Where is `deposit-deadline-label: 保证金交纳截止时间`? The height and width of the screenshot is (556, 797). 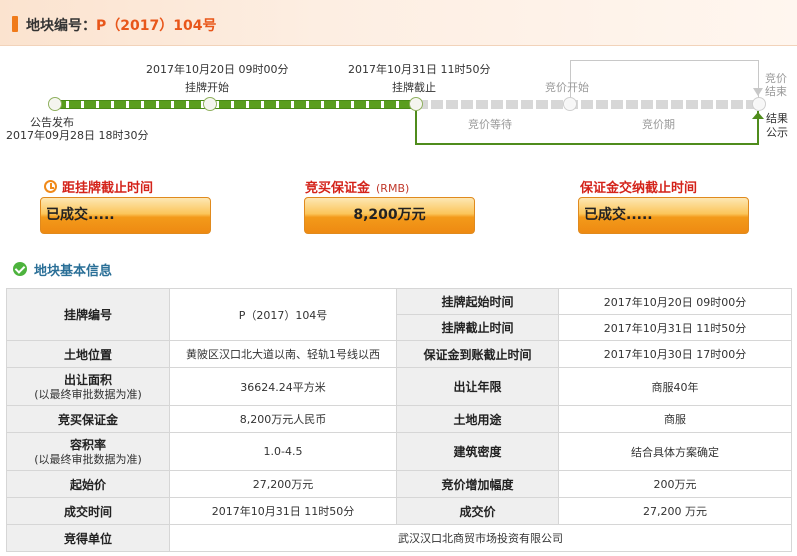
deposit-deadline-label: 保证金交纳截止时间 is located at coordinates (639, 188).